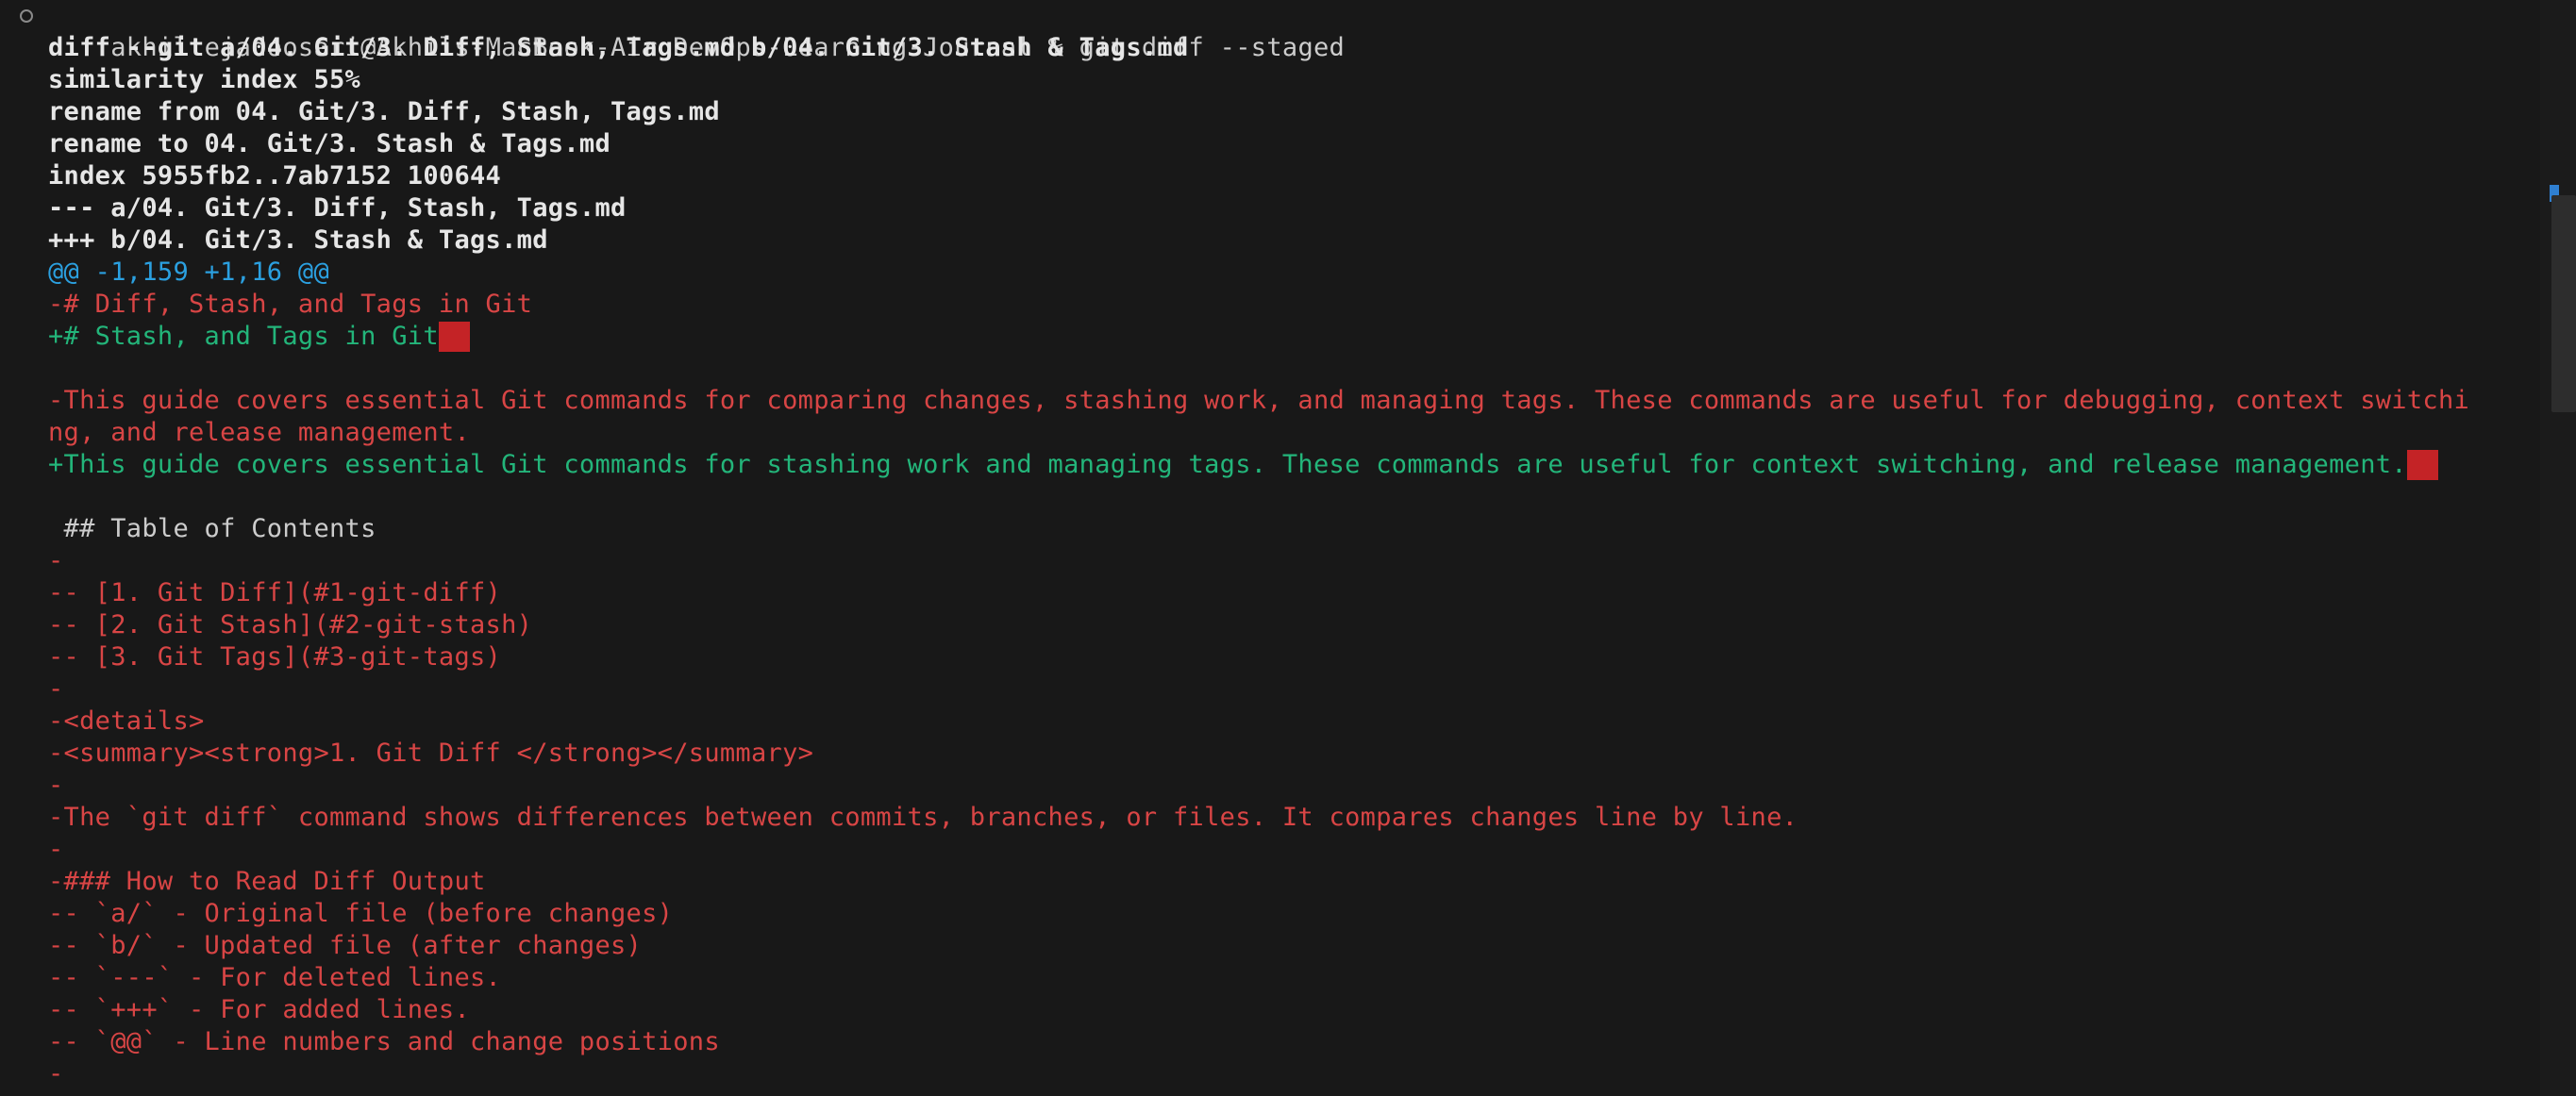 This screenshot has height=1096, width=2576. What do you see at coordinates (275, 977) in the screenshot?
I see `diff-line-text: -- `---` - For deleted lines.` at bounding box center [275, 977].